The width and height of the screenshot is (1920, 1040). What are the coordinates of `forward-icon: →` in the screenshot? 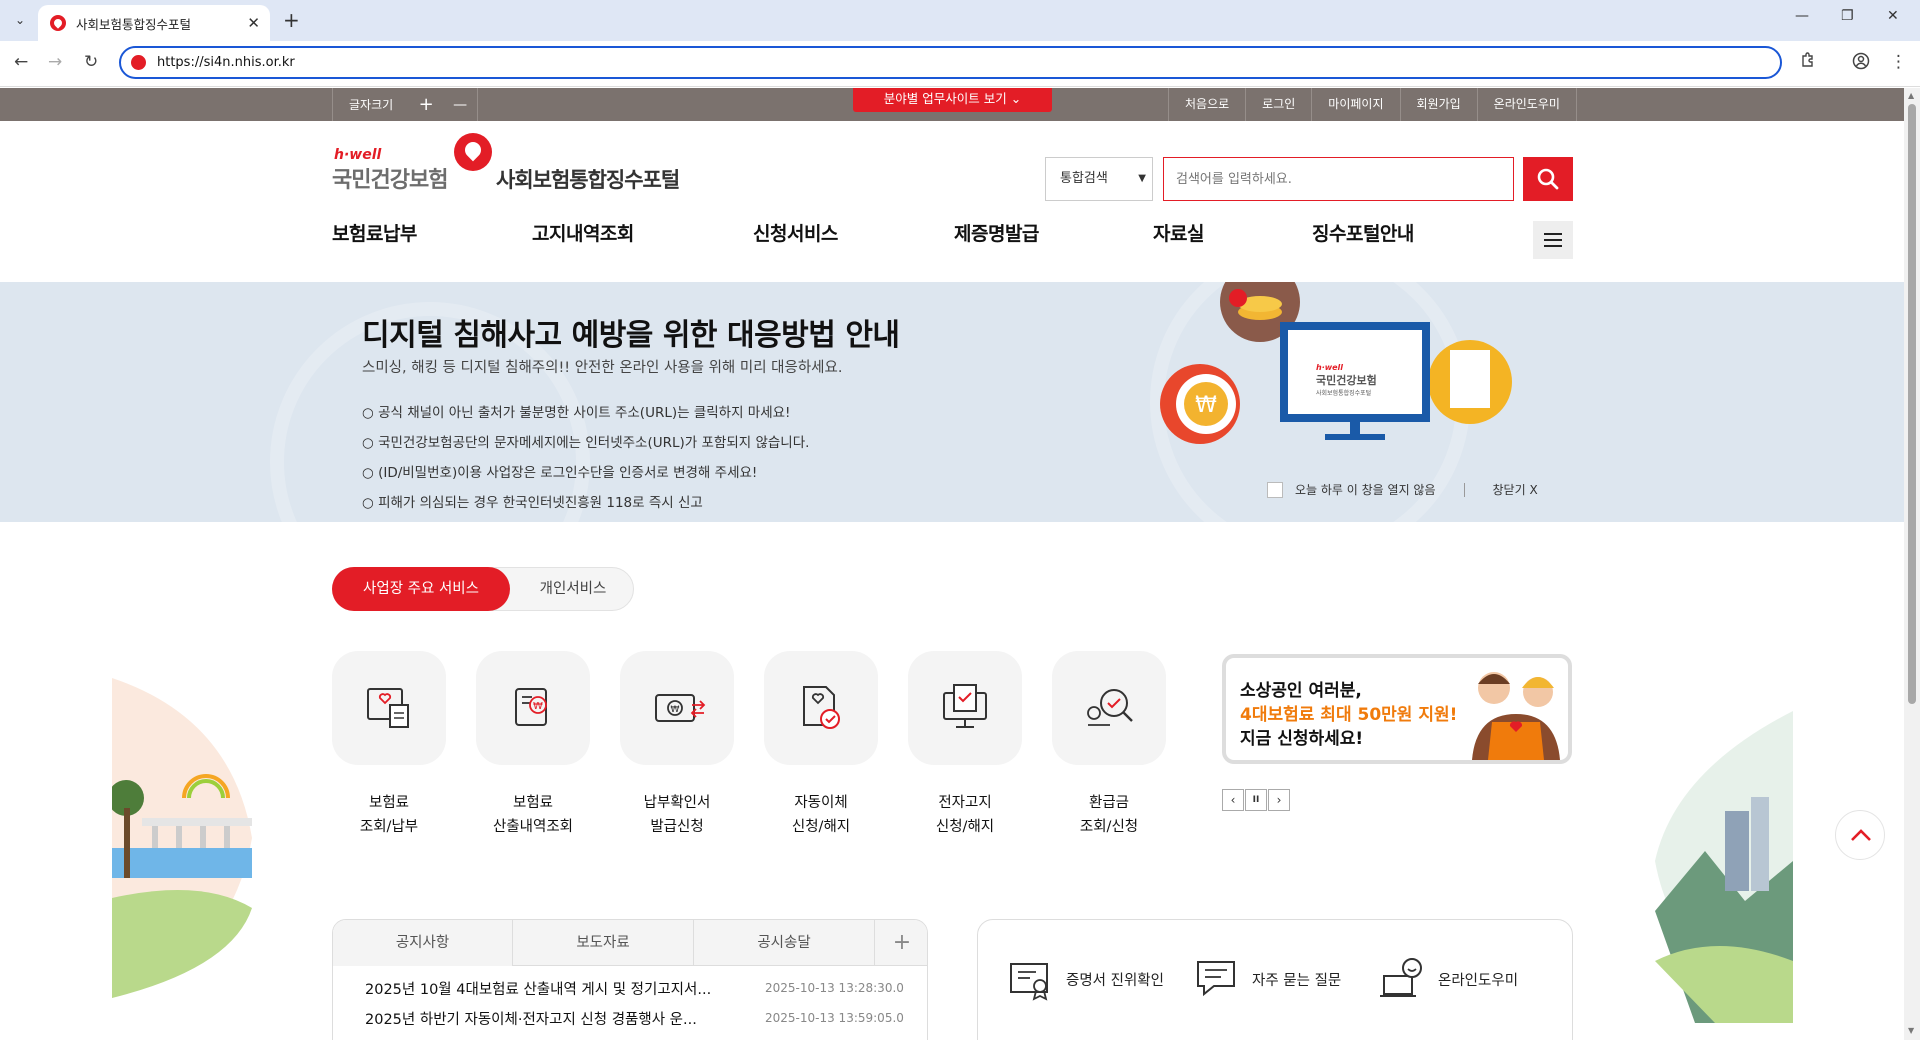 It's located at (55, 62).